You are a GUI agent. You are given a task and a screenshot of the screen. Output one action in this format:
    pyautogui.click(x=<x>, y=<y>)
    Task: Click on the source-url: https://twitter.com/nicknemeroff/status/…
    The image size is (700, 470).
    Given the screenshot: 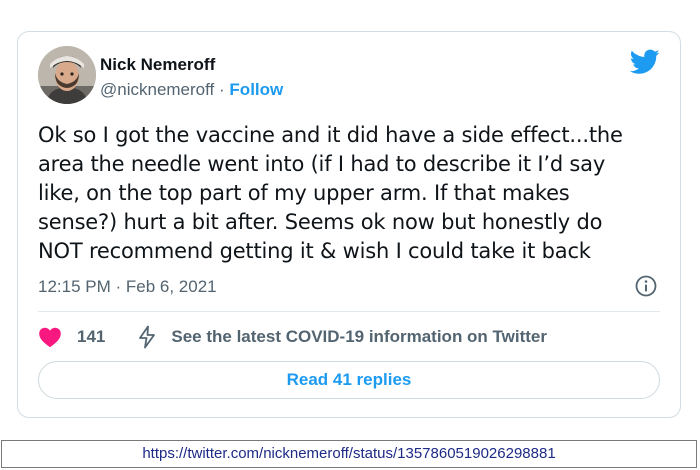 What is the action you would take?
    pyautogui.click(x=349, y=454)
    